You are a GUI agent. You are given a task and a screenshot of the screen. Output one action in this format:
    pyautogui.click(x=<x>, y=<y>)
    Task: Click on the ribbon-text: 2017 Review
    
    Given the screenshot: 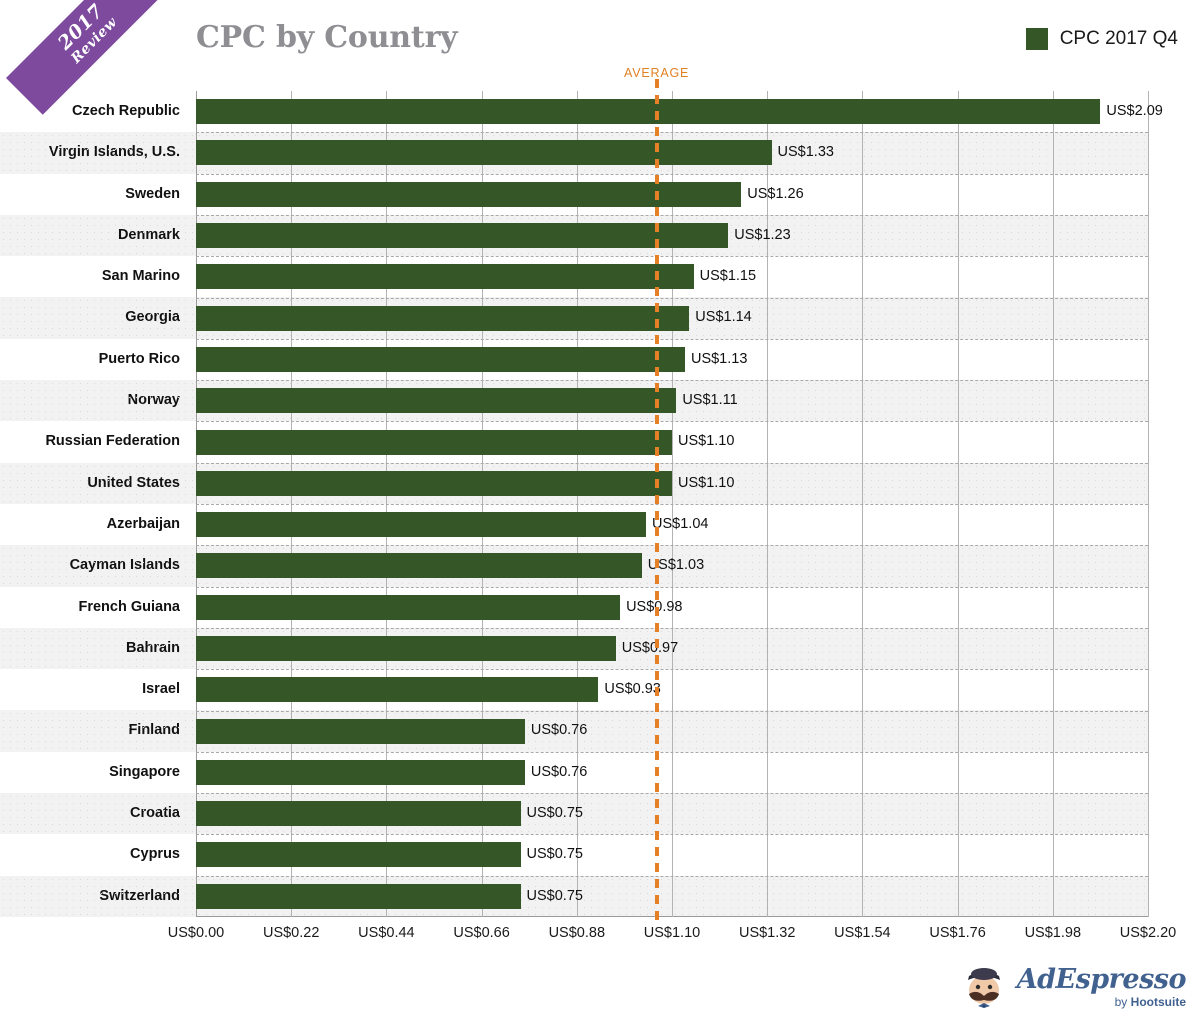 What is the action you would take?
    pyautogui.click(x=87, y=33)
    